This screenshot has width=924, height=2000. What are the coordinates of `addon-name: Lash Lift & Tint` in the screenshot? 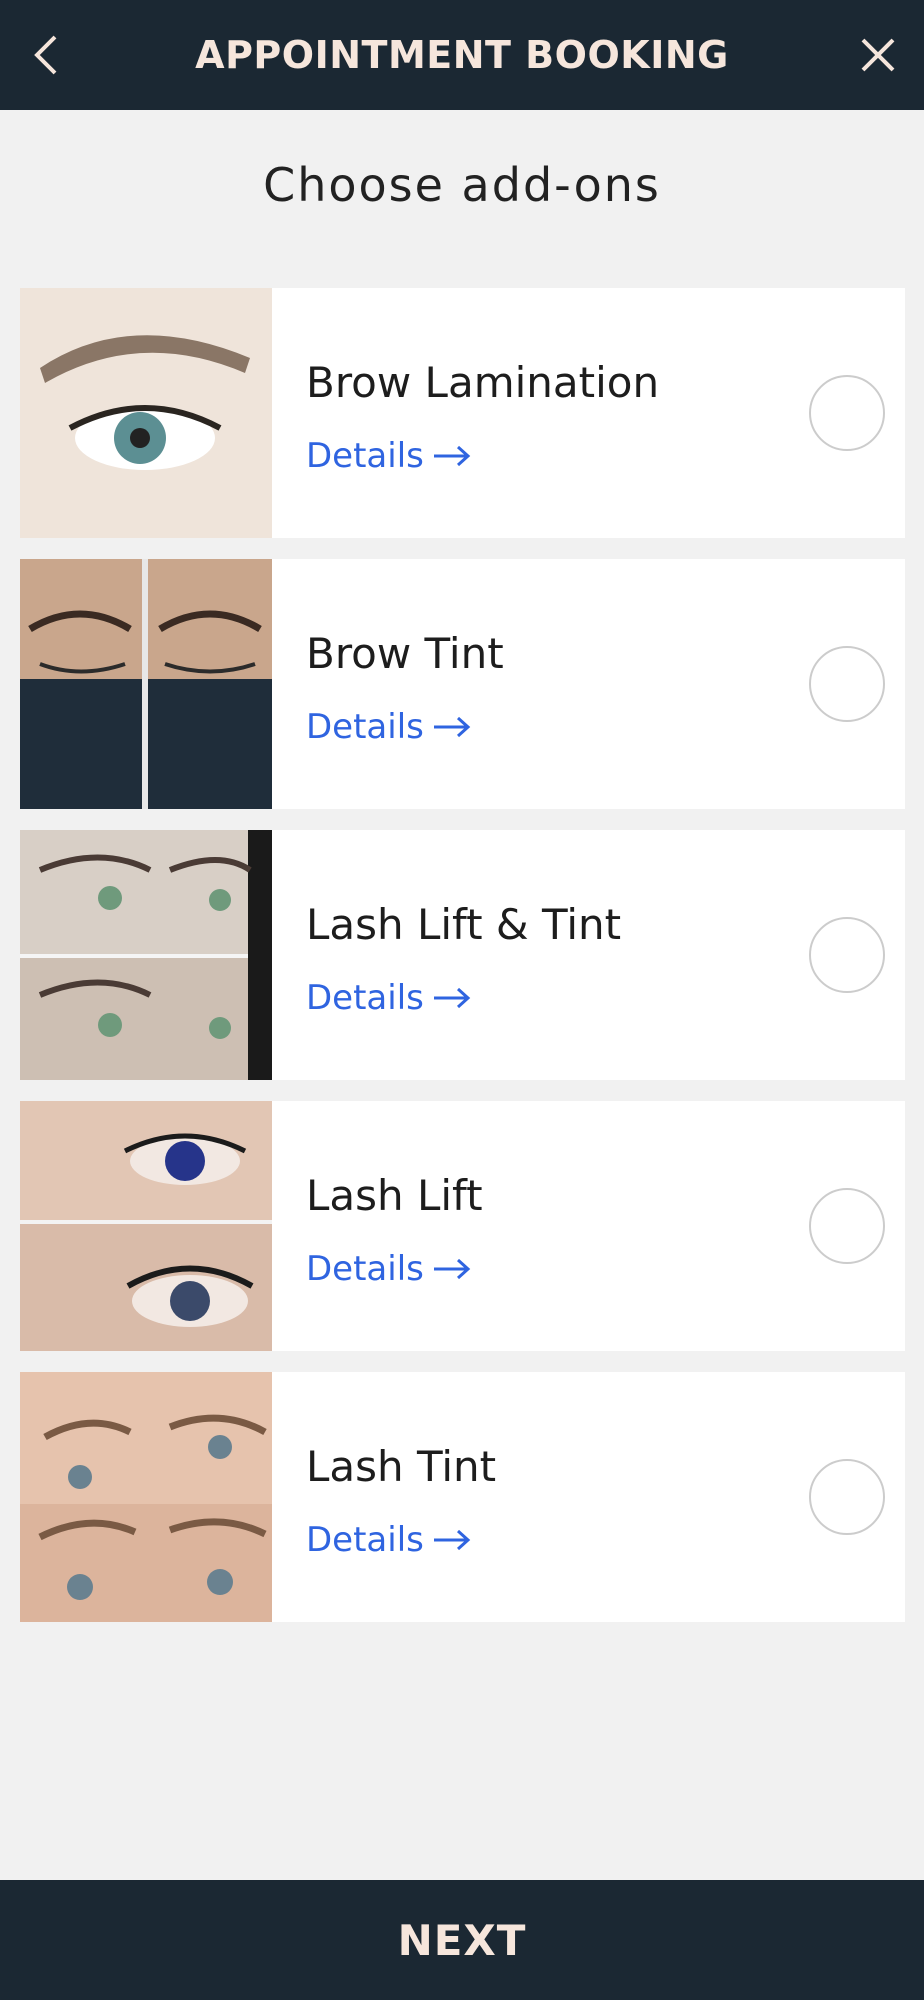 It's located at (464, 924).